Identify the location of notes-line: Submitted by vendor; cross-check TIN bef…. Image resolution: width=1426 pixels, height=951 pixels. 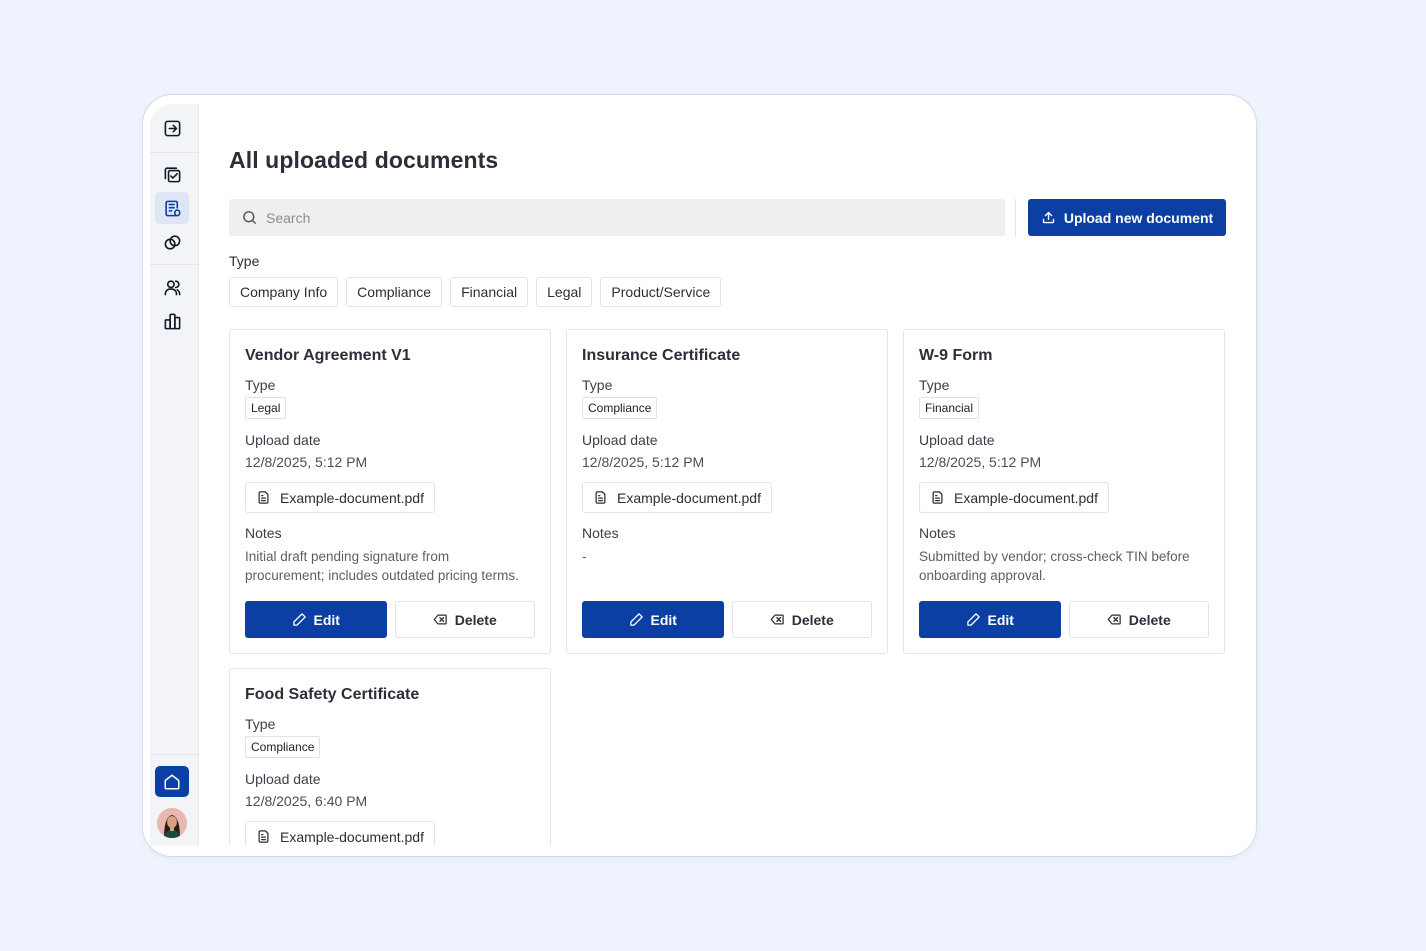
(1054, 556).